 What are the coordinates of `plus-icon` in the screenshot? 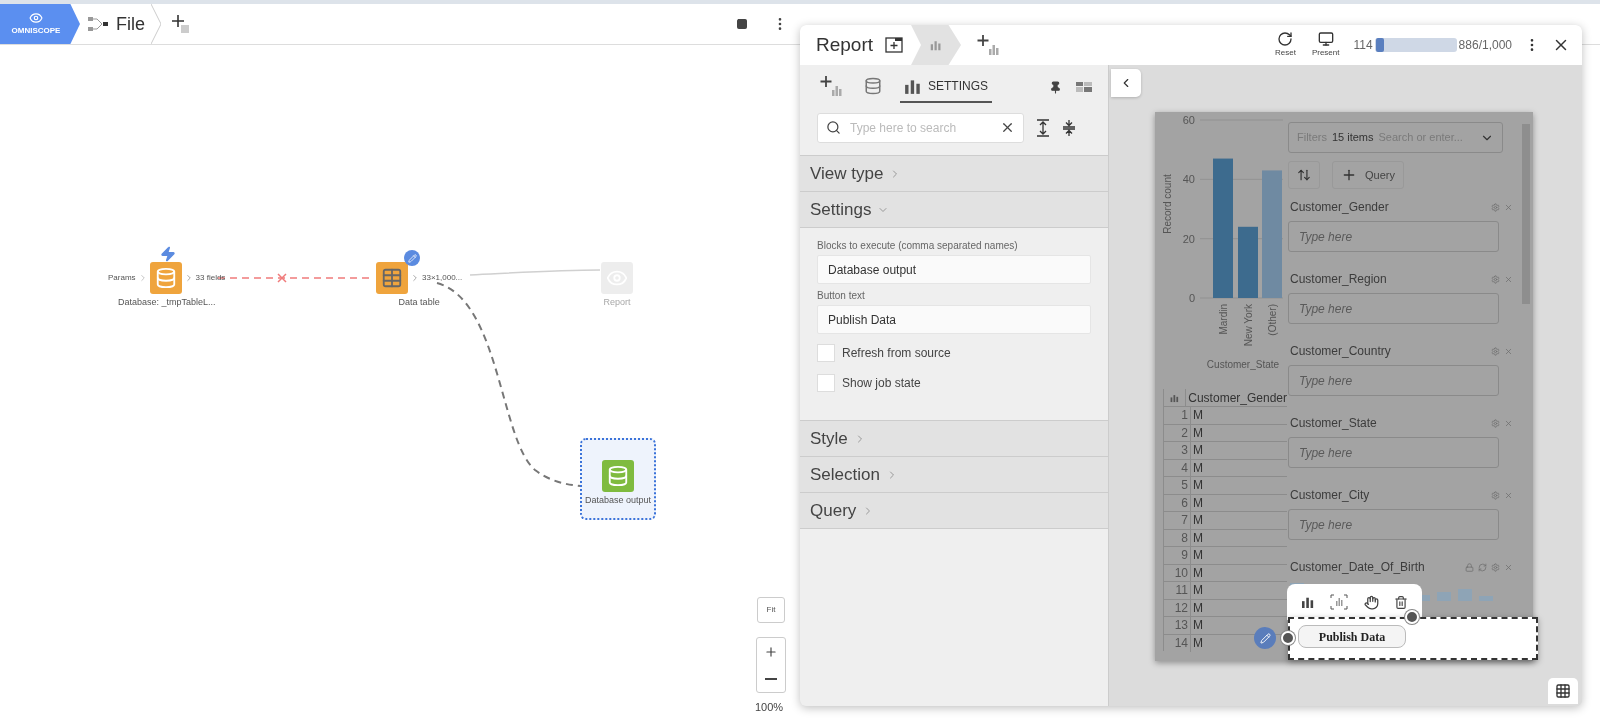 It's located at (1349, 175).